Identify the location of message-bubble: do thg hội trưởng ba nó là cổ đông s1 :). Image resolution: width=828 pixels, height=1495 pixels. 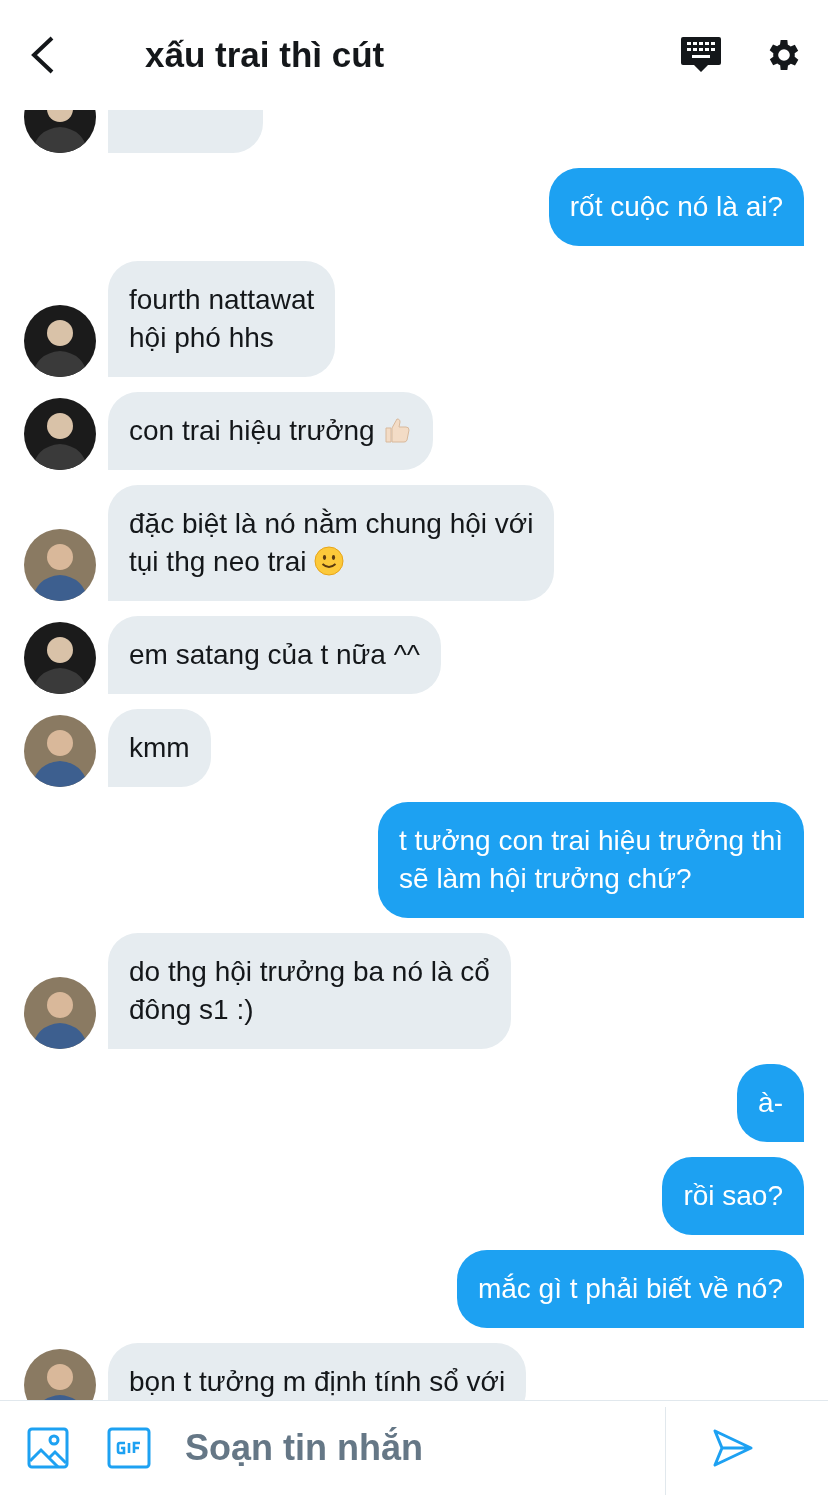
(309, 991).